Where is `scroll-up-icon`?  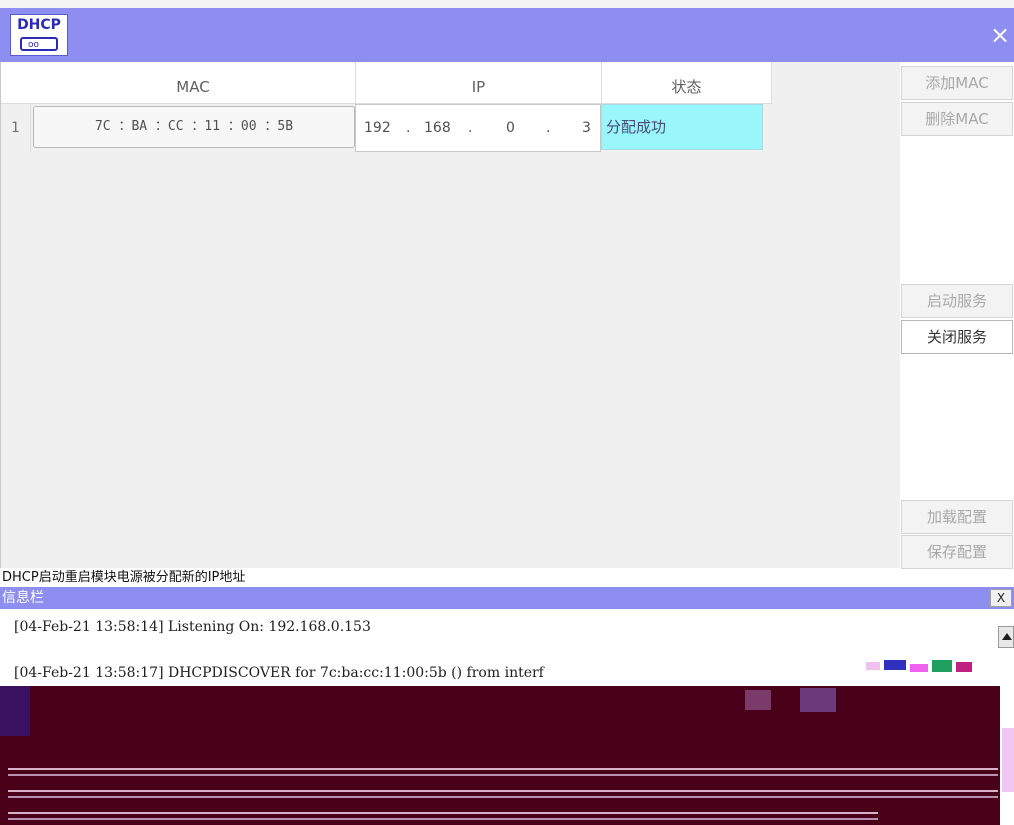 scroll-up-icon is located at coordinates (1006, 637).